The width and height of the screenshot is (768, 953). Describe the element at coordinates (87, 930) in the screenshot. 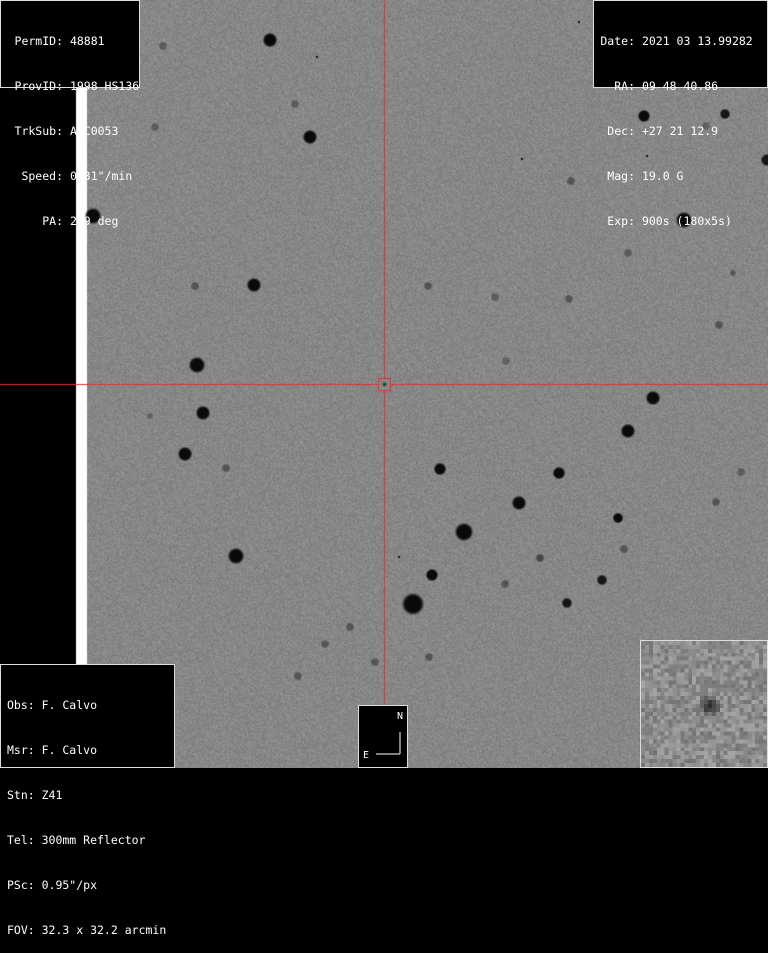

I see `info-row-fov: FOV: 32.3 x 32.2 arcmin` at that location.